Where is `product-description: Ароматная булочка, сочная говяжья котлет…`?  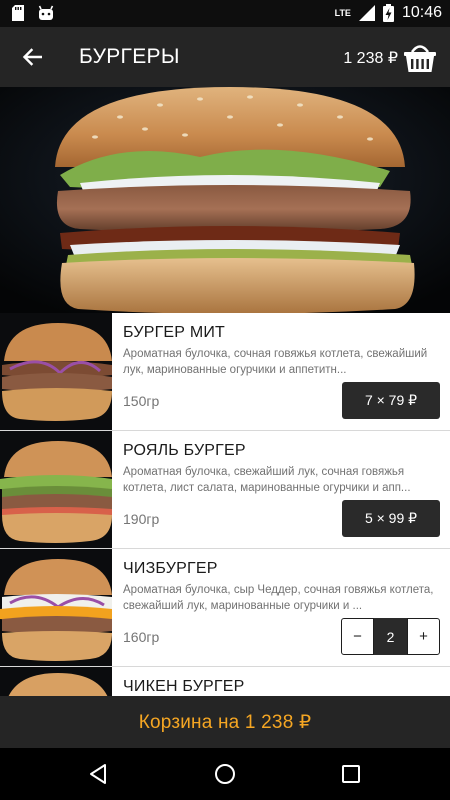 product-description: Ароматная булочка, сочная говяжья котлет… is located at coordinates (275, 362).